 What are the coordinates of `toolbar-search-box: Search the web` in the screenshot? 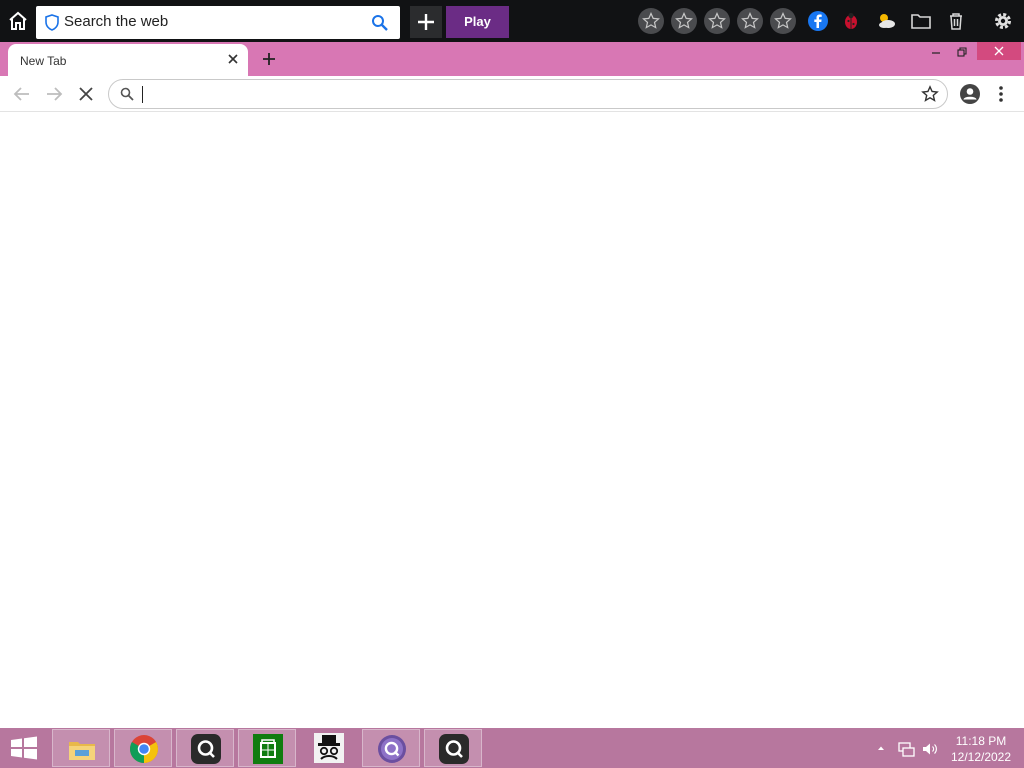 It's located at (218, 22).